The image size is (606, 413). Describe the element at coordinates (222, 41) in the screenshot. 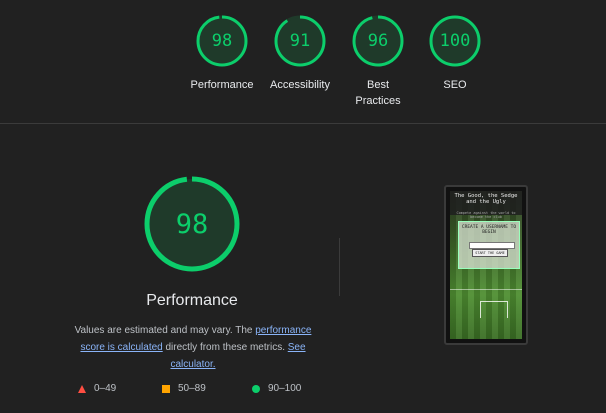

I see `gauge-score: 98` at that location.